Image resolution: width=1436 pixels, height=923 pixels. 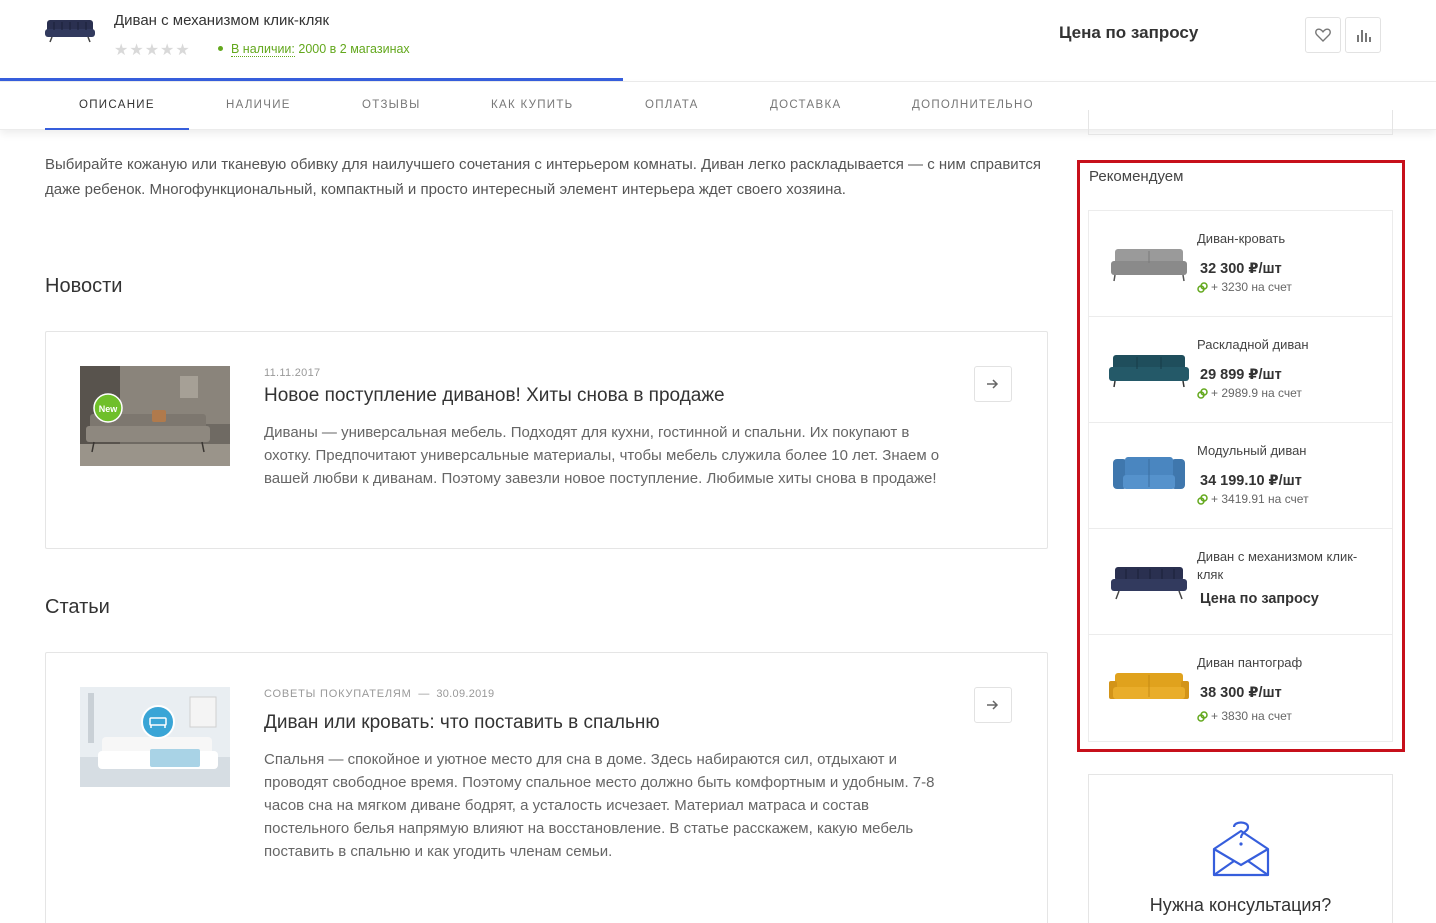 What do you see at coordinates (222, 20) in the screenshot?
I see `product-title: Диван с механизмом клик-кляк` at bounding box center [222, 20].